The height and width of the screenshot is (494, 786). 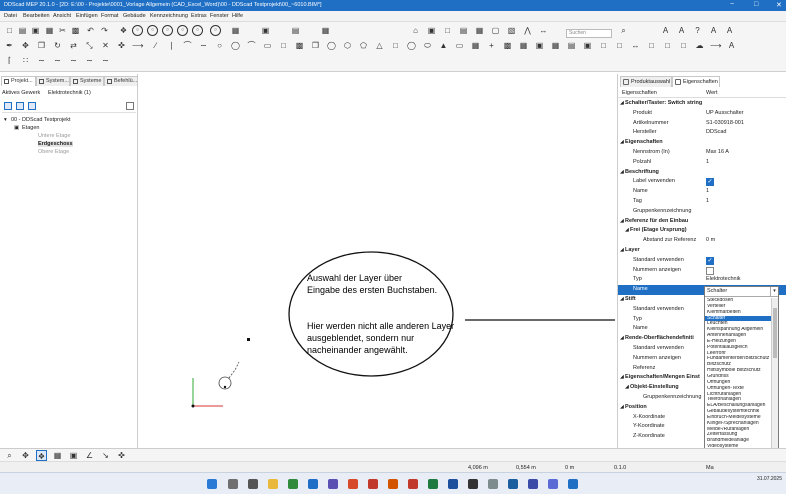 What do you see at coordinates (769, 479) in the screenshot?
I see `clock: 31.07.2025` at bounding box center [769, 479].